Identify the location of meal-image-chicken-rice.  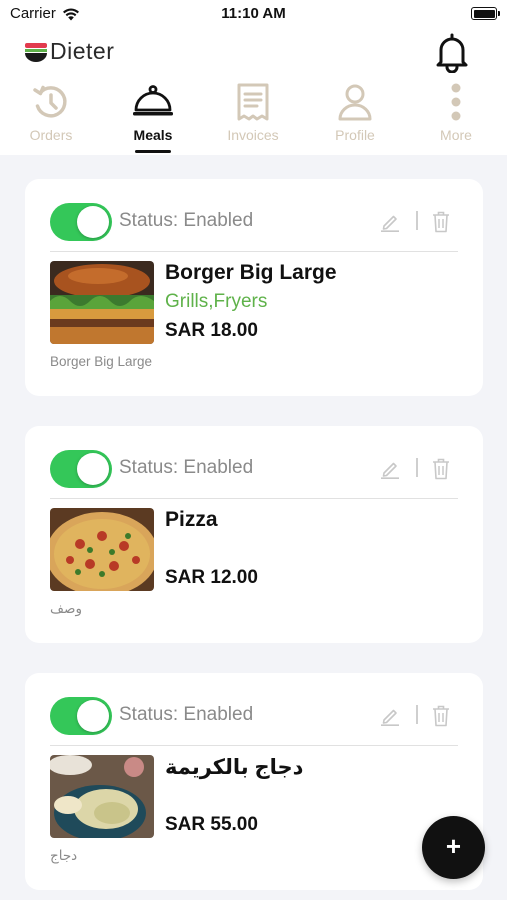
(102, 796).